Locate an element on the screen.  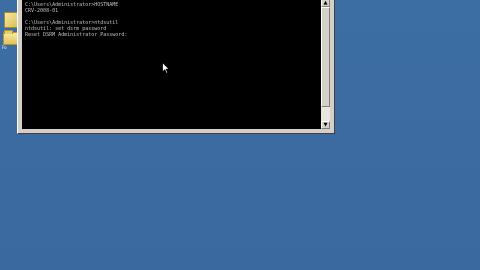
desktop-icon-label: Fo is located at coordinates (4, 47).